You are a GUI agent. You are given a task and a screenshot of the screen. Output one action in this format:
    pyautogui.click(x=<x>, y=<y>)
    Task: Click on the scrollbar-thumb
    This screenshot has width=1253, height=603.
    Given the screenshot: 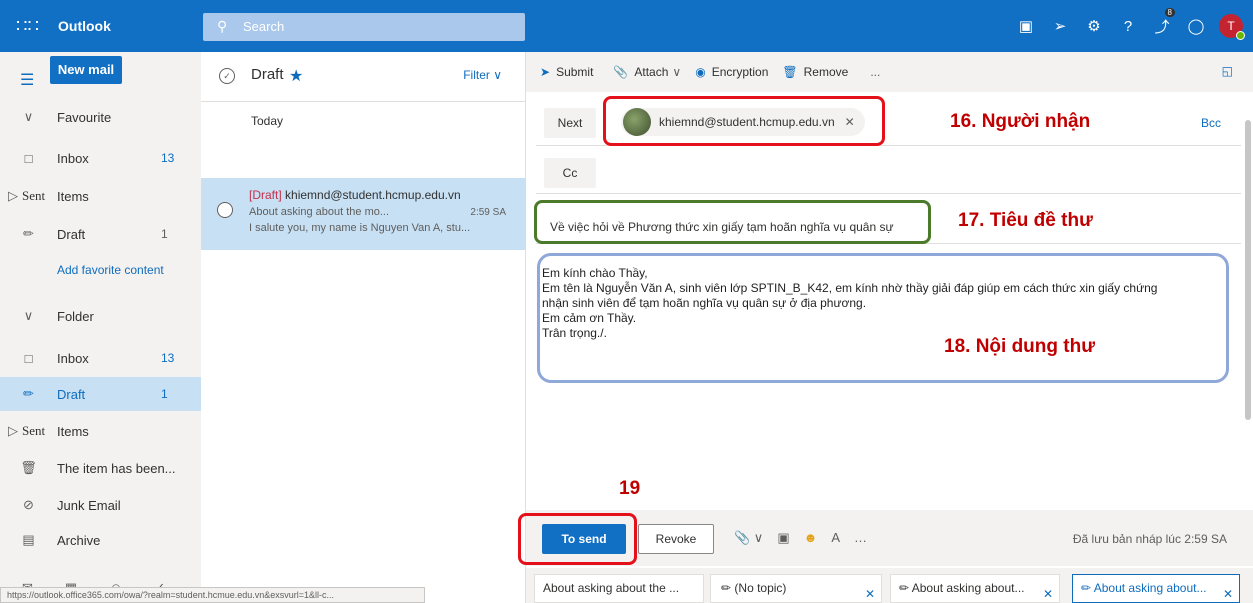 What is the action you would take?
    pyautogui.click(x=1248, y=270)
    